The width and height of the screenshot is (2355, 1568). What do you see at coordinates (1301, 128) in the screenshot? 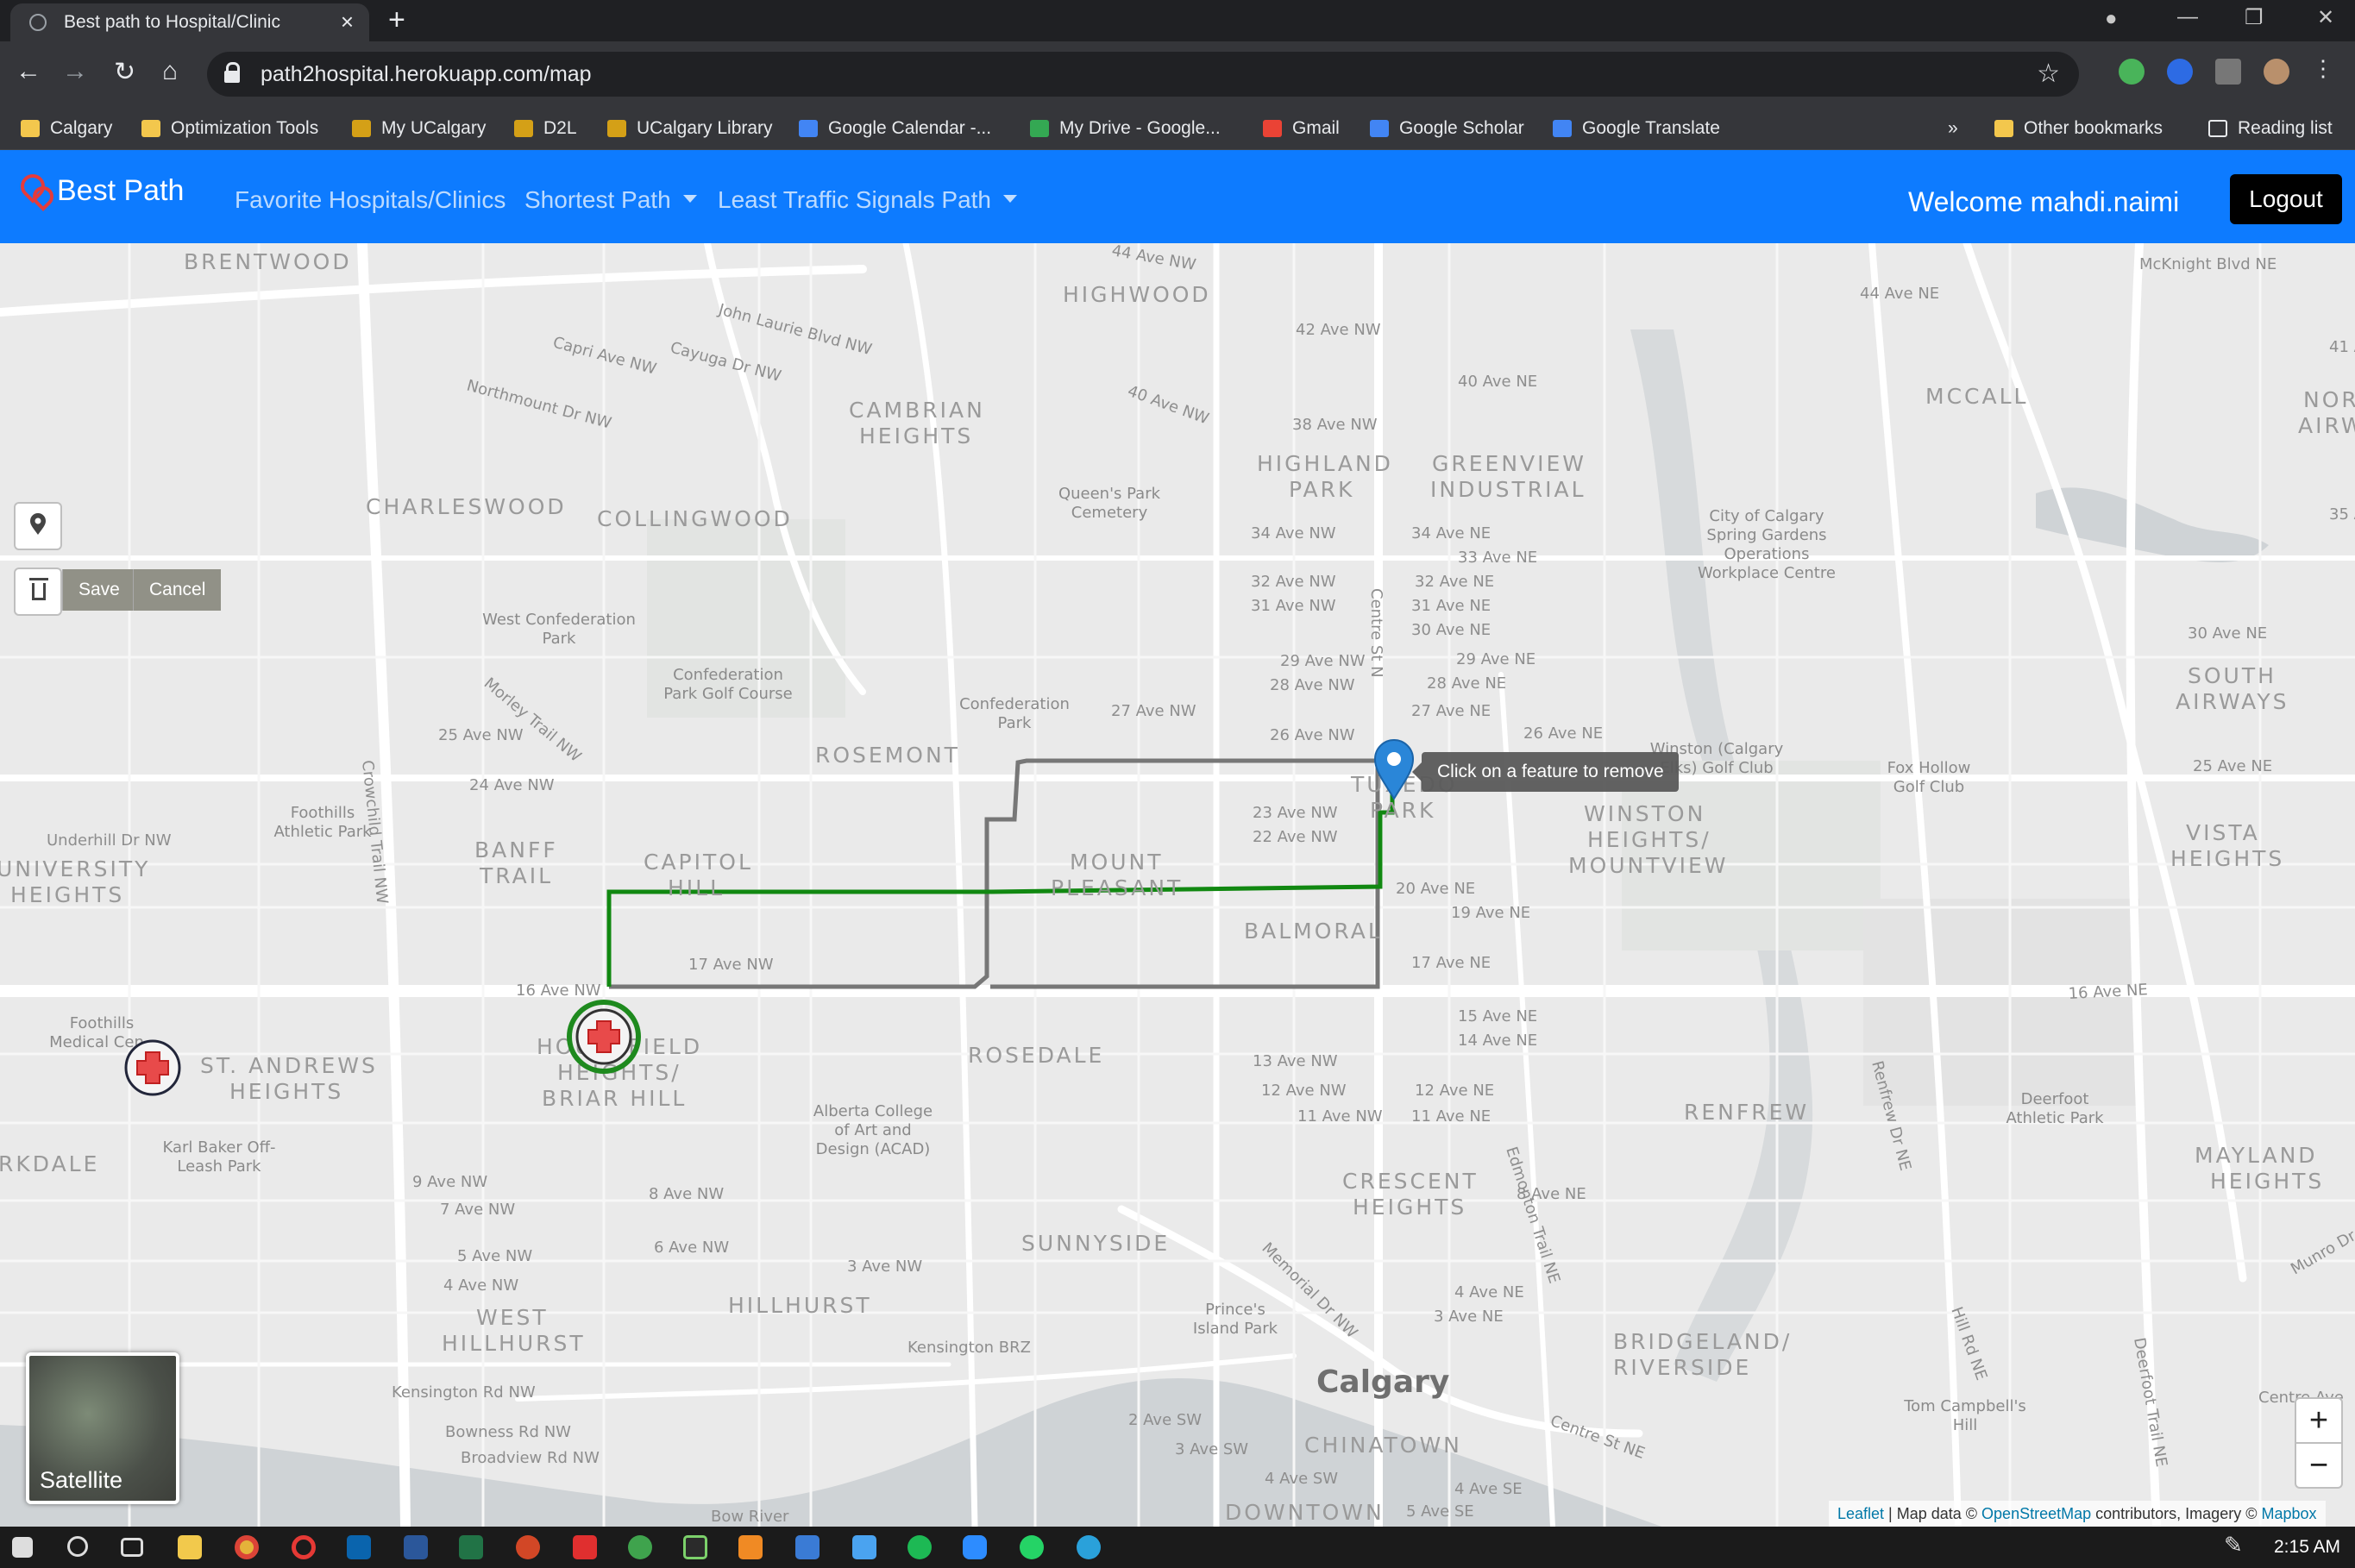
I see `bookmark-gmail: Gmail` at bounding box center [1301, 128].